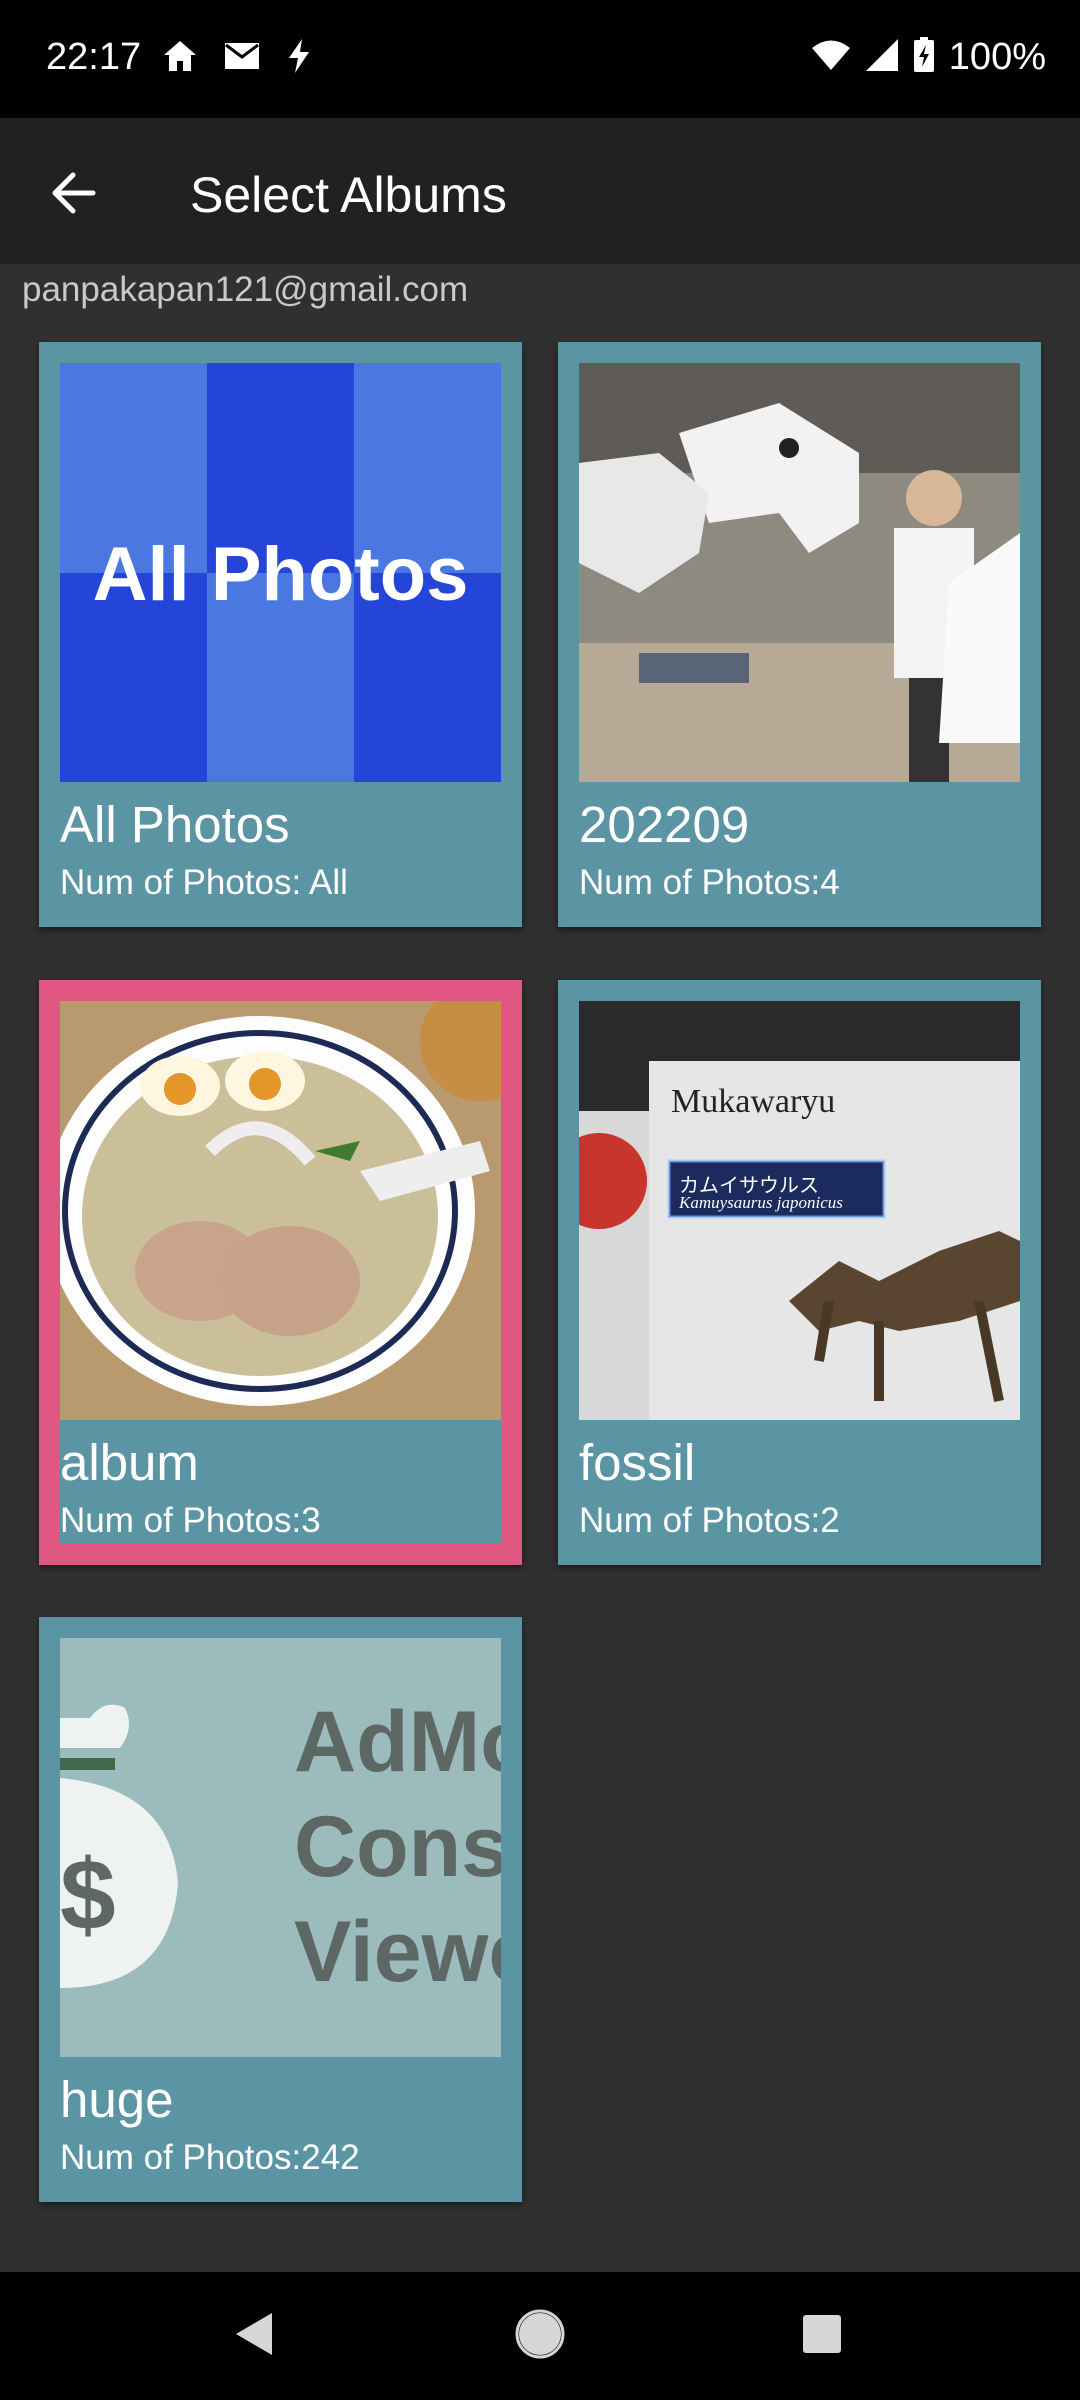  I want to click on navigation-bar, so click(540, 2336).